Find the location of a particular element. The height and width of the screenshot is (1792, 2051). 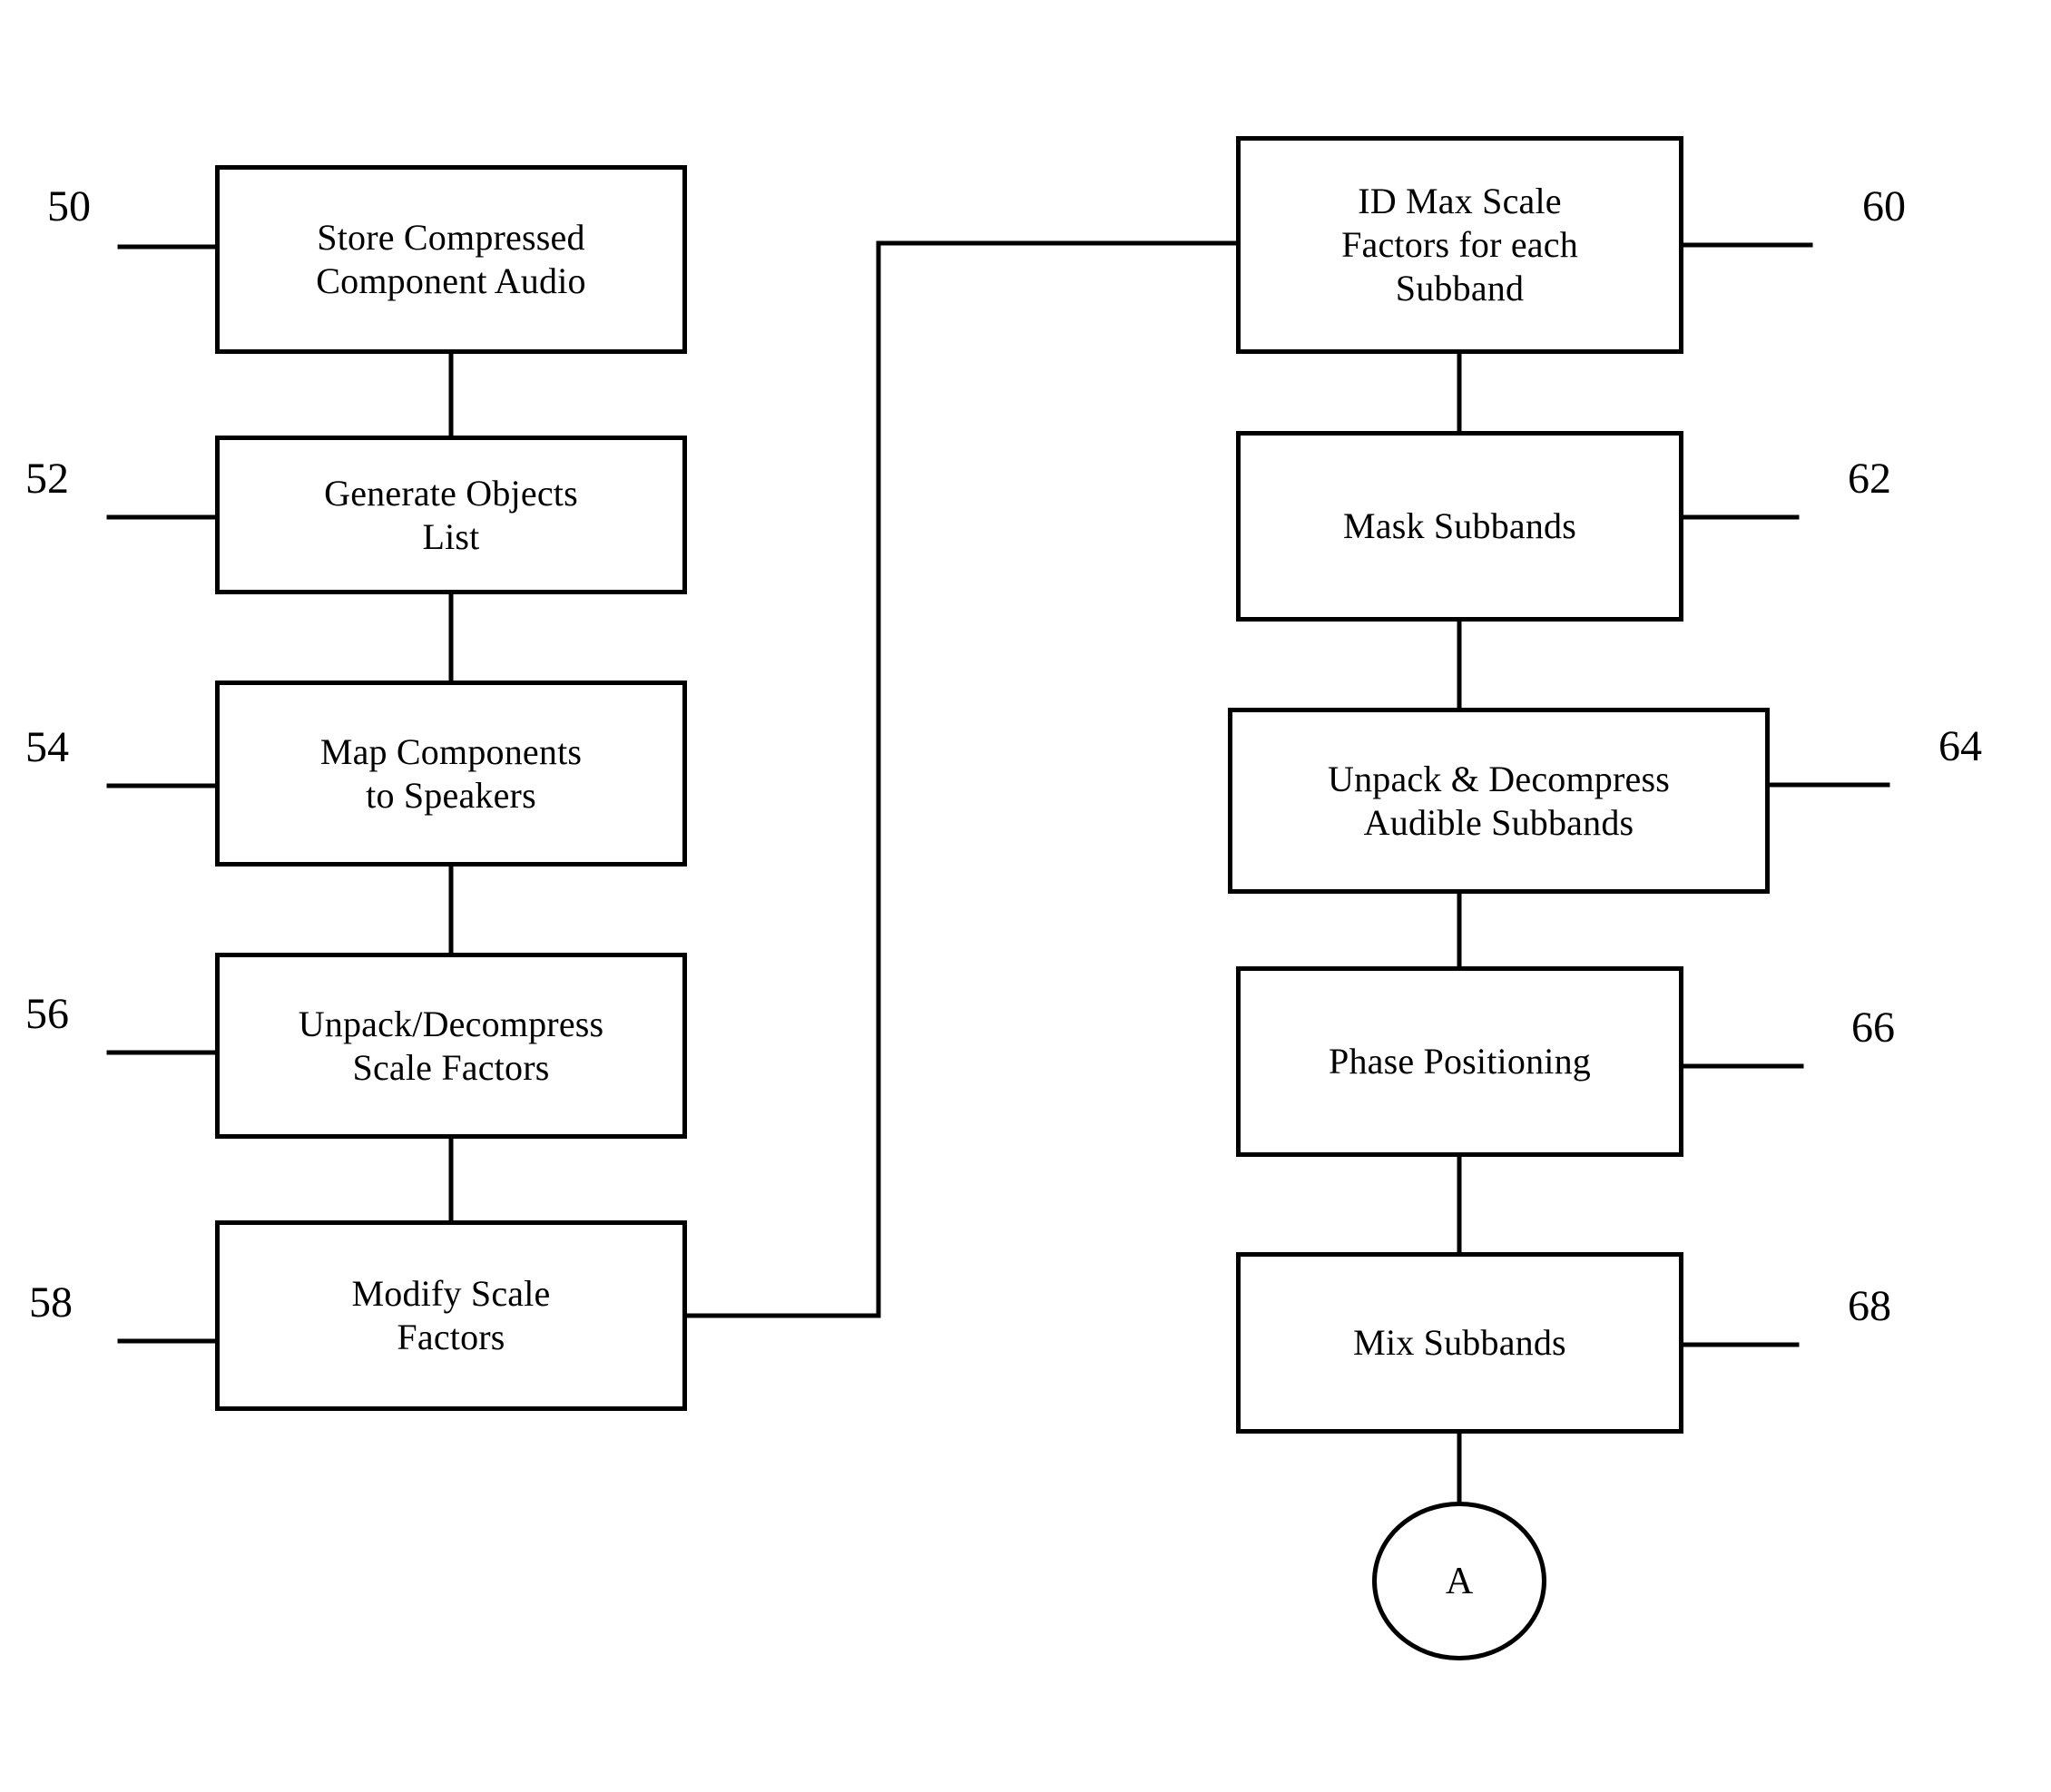

process-box-store-compressed-component-audio: Store Compressed Component Audio is located at coordinates (451, 259).